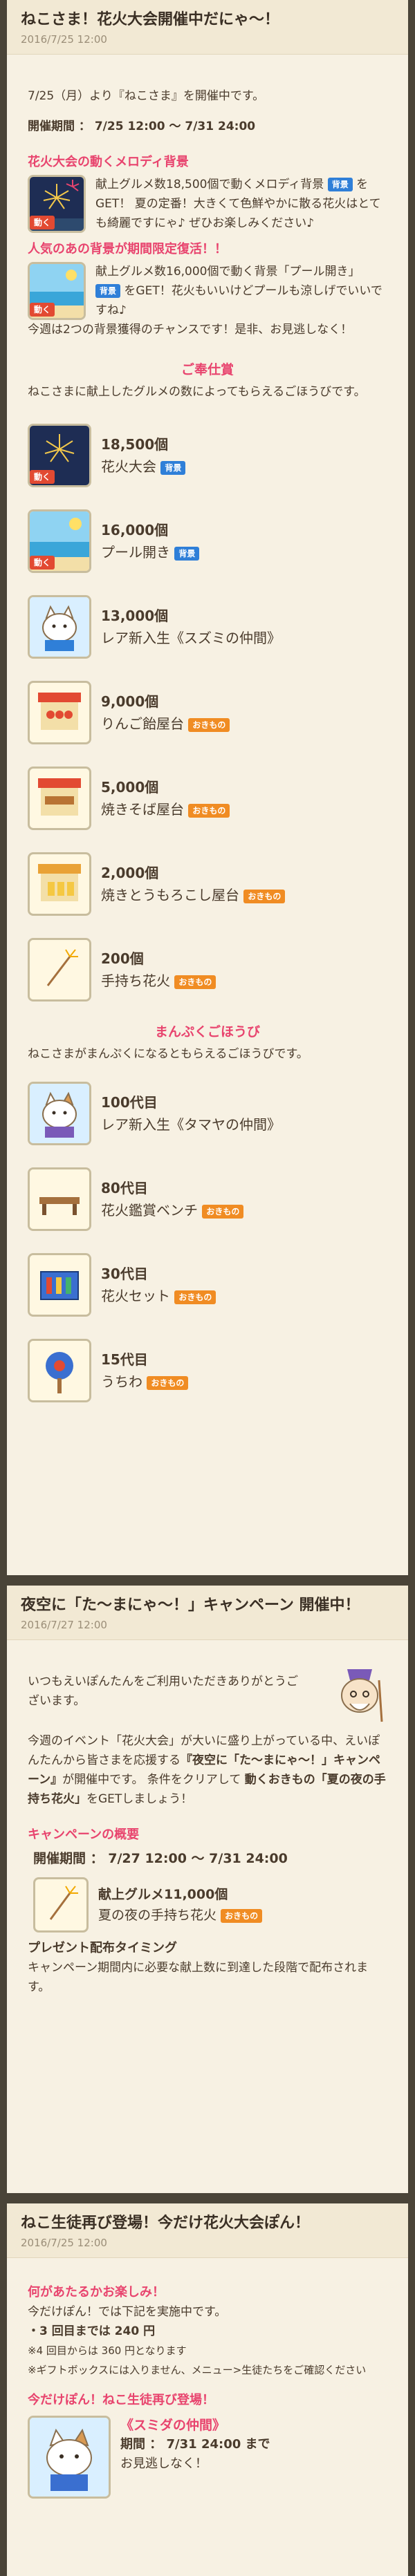 The height and width of the screenshot is (2576, 415). I want to click on revival-note: 今週は2つの背景獲得のチャンスです！是非、お見逃しなく！, so click(190, 330).